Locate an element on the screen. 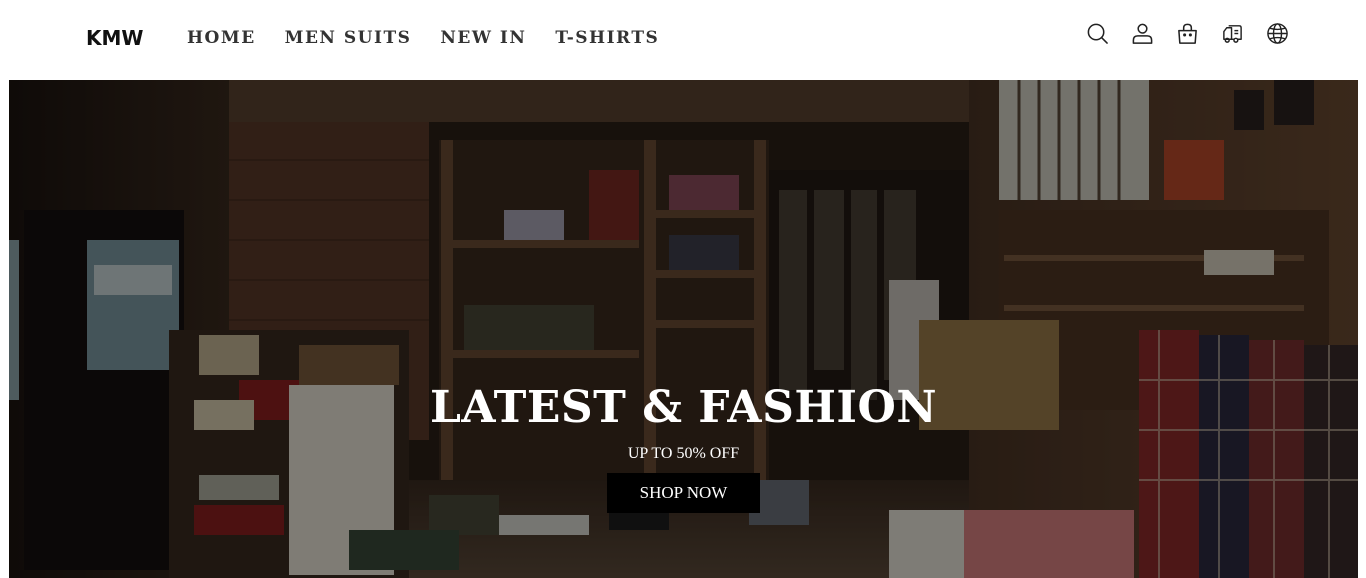 This screenshot has width=1366, height=578. hero-subtitle: UP TO 50% OFF is located at coordinates (683, 453).